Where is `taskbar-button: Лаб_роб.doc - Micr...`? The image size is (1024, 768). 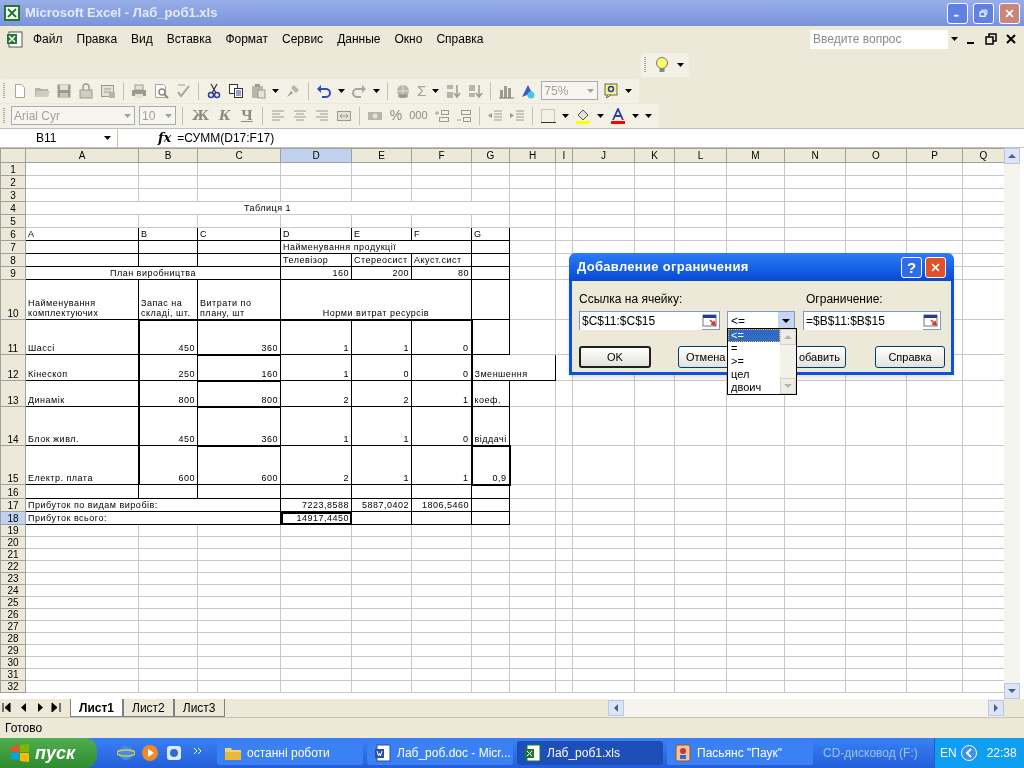 taskbar-button: Лаб_роб.doc - Micr... is located at coordinates (440, 753).